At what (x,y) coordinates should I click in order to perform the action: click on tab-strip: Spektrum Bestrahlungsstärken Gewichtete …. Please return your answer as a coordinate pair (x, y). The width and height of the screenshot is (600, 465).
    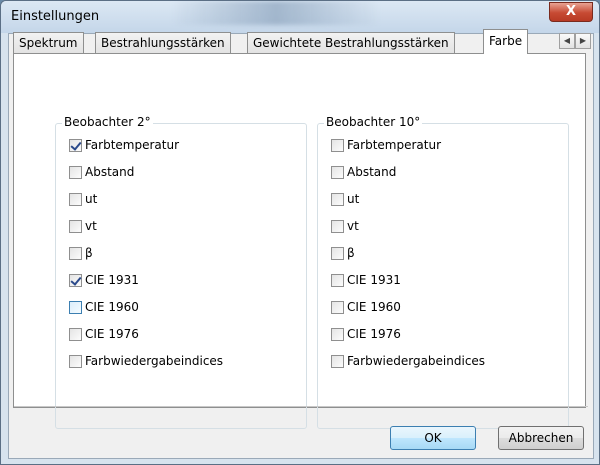
    Looking at the image, I should click on (303, 41).